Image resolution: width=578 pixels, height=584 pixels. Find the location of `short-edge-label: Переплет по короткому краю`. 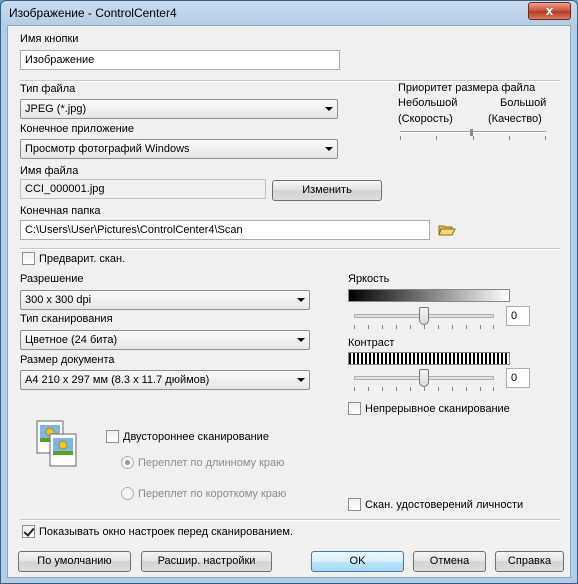

short-edge-label: Переплет по короткому краю is located at coordinates (212, 494).